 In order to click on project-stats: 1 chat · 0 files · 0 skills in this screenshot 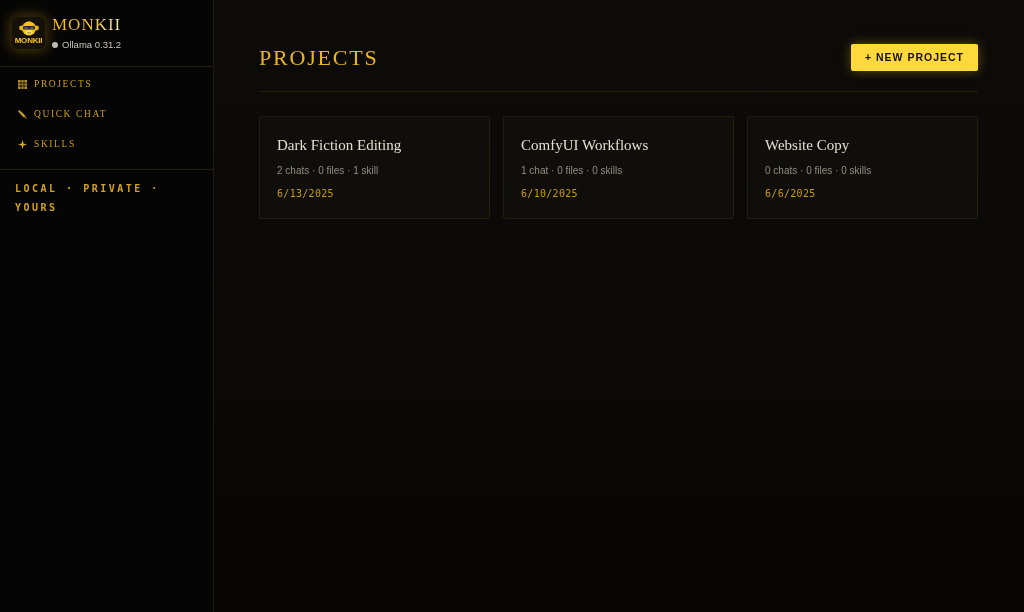, I will do `click(572, 170)`.